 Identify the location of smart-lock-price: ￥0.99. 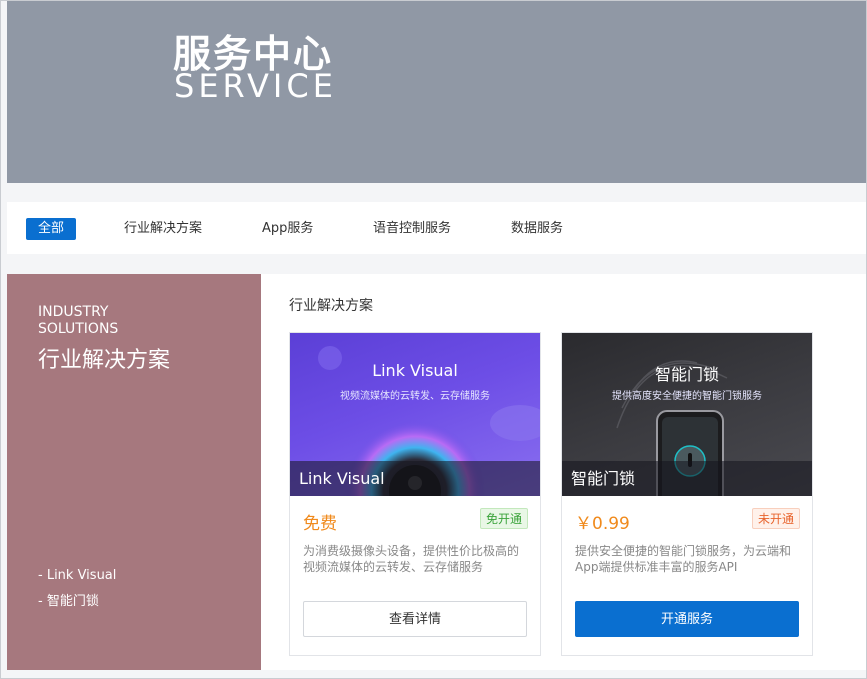
(602, 524).